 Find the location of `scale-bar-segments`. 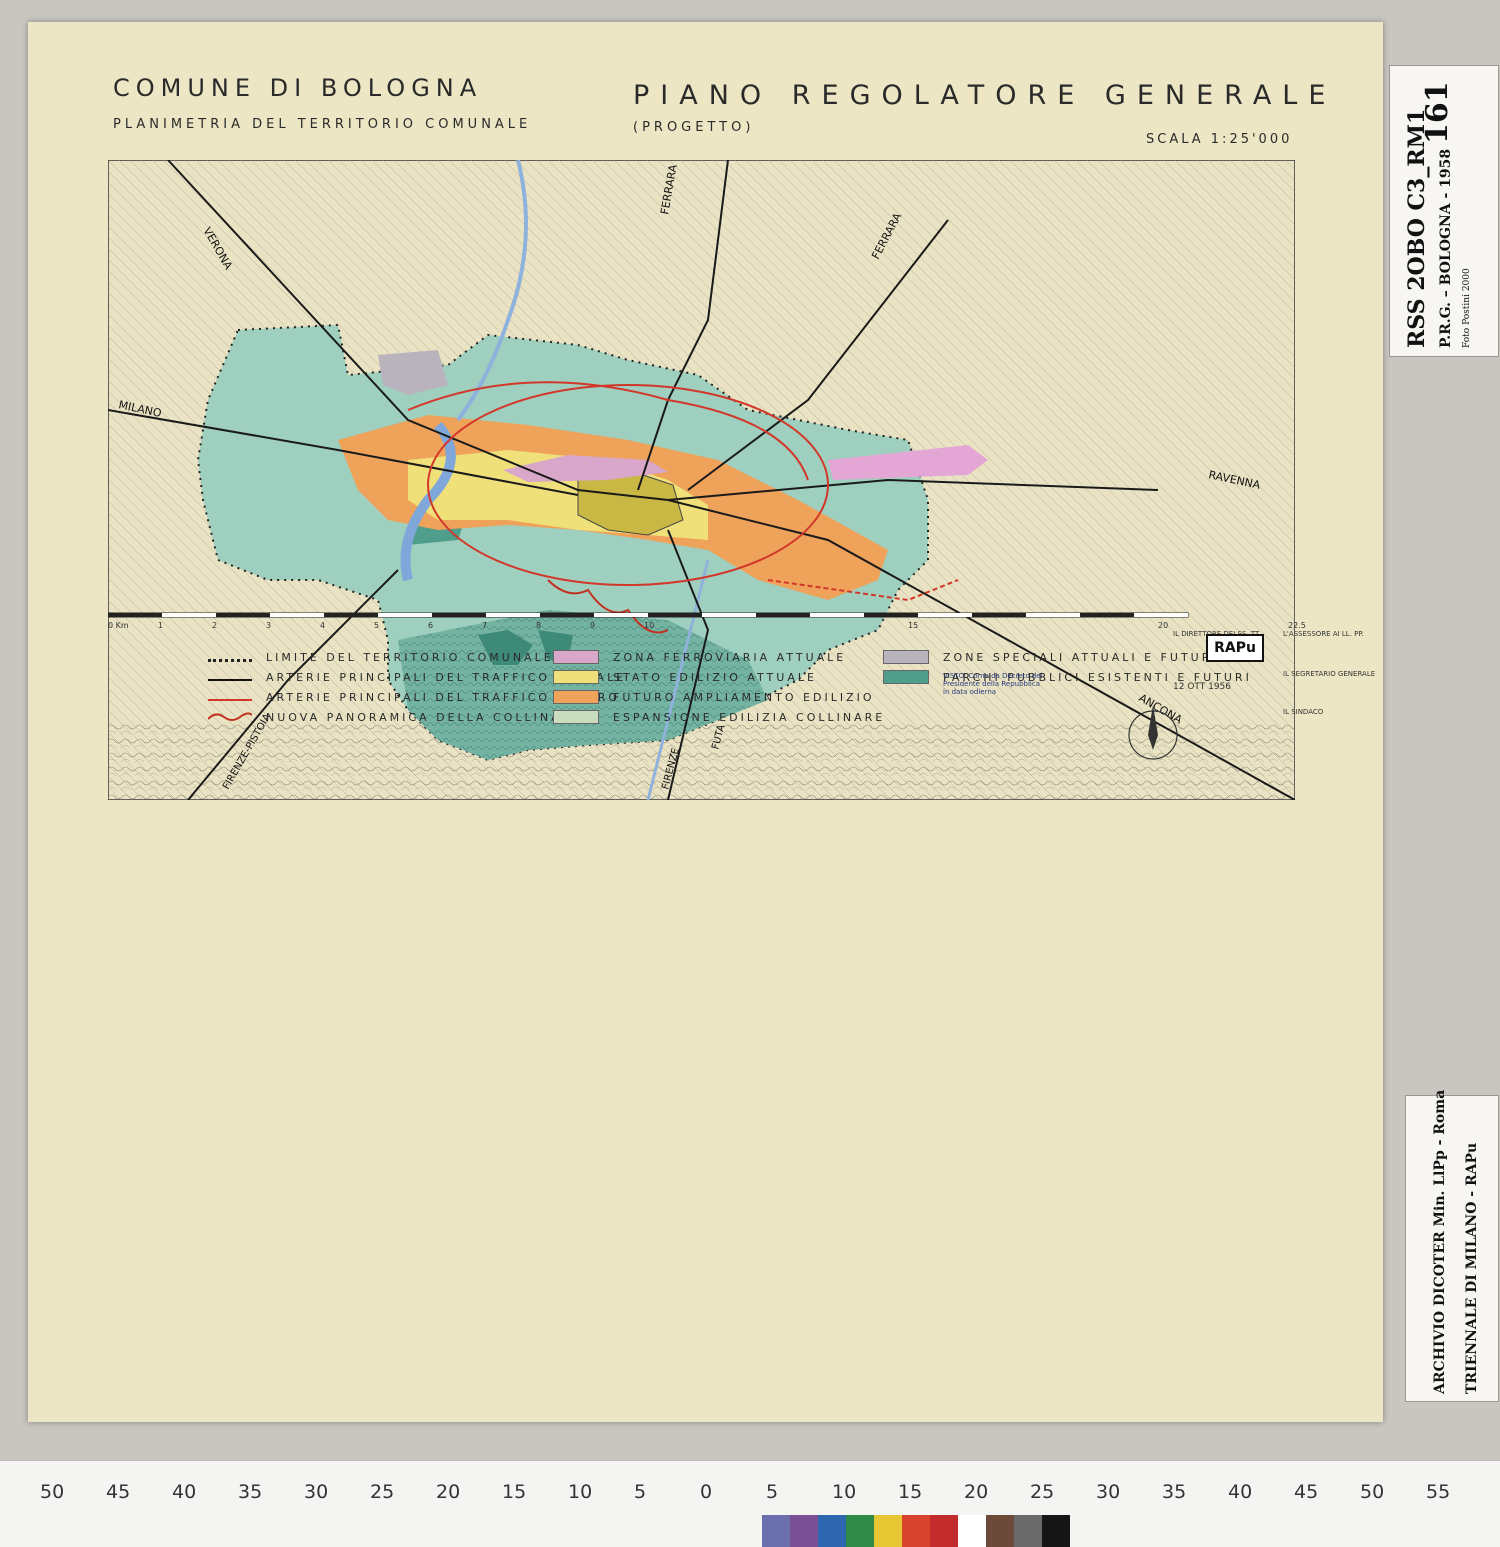

scale-bar-segments is located at coordinates (648, 615).